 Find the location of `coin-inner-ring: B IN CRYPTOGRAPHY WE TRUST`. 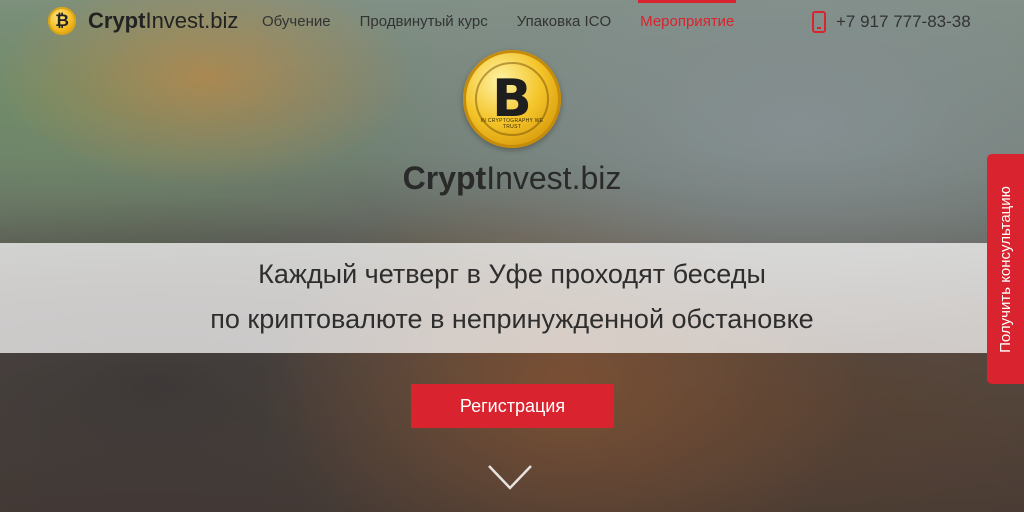

coin-inner-ring: B IN CRYPTOGRAPHY WE TRUST is located at coordinates (512, 99).